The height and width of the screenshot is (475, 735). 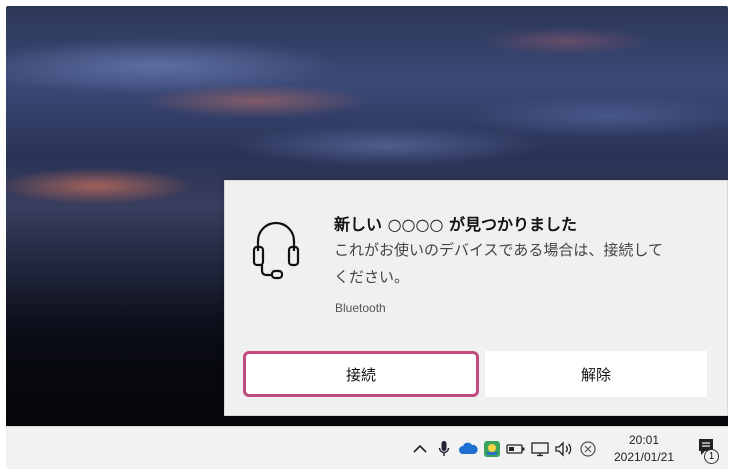 What do you see at coordinates (498, 263) in the screenshot?
I see `notification-message: これがお使いのデバイスである場合は、接続してください。` at bounding box center [498, 263].